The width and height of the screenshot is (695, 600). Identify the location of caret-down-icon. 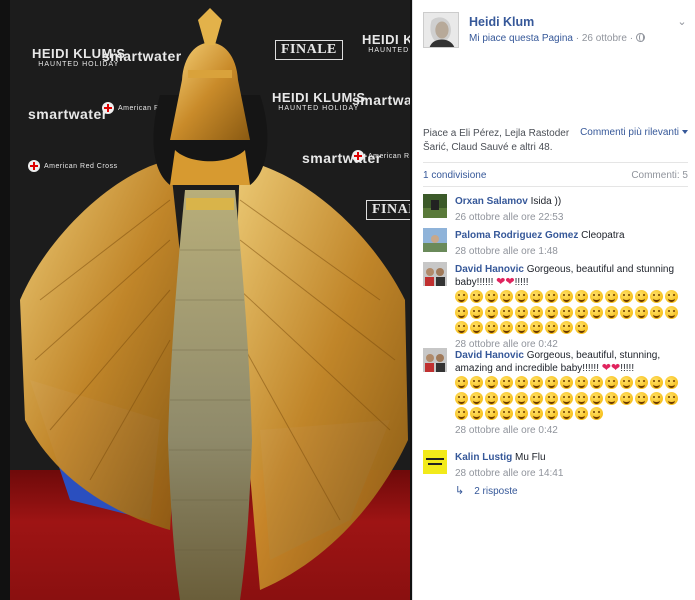
(685, 132).